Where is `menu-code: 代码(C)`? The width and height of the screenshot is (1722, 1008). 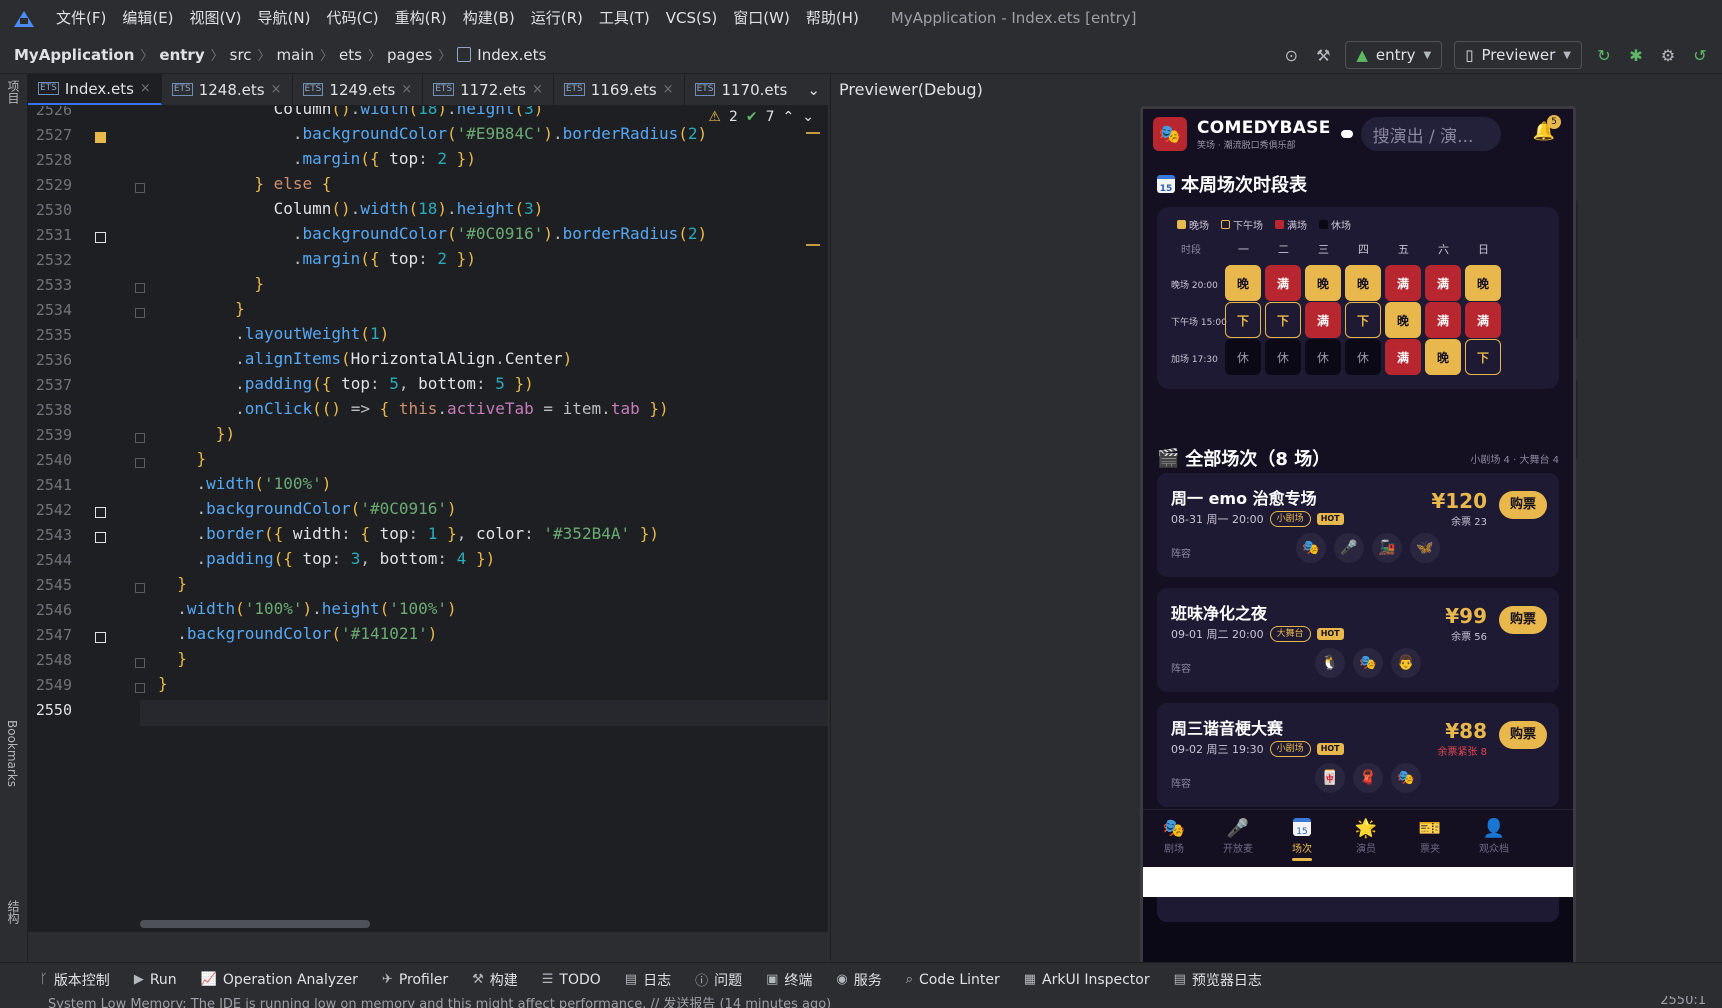
menu-code: 代码(C) is located at coordinates (352, 18).